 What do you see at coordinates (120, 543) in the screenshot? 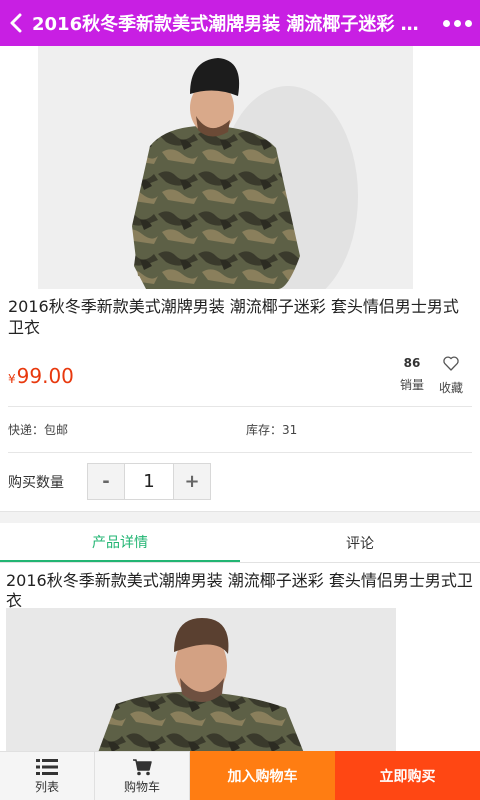
I see `tab-product-details: 产品详情` at bounding box center [120, 543].